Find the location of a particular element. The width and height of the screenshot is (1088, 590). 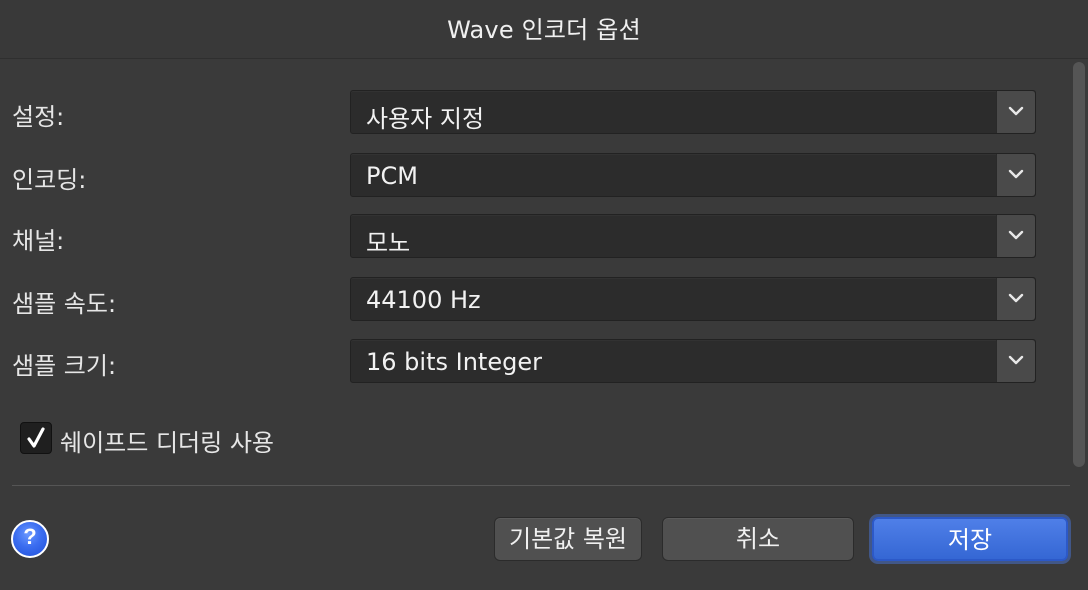

preset-dropdown-button is located at coordinates (1015, 112).